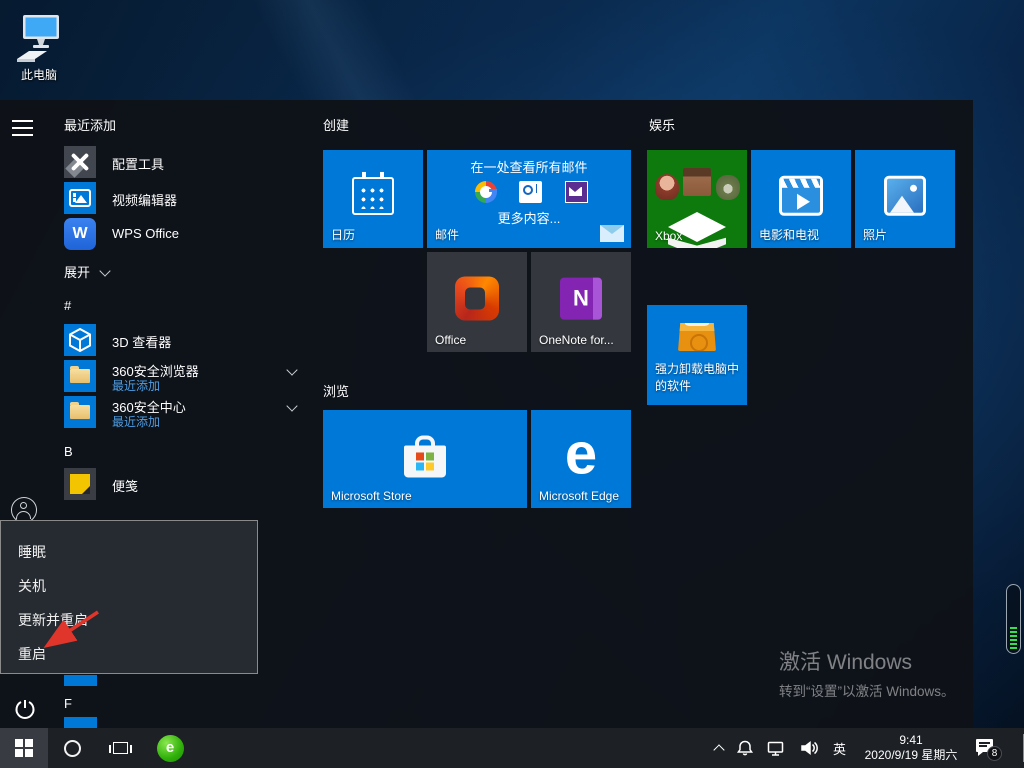 Image resolution: width=1024 pixels, height=768 pixels. Describe the element at coordinates (336, 125) in the screenshot. I see `group-header-create: 创建` at that location.